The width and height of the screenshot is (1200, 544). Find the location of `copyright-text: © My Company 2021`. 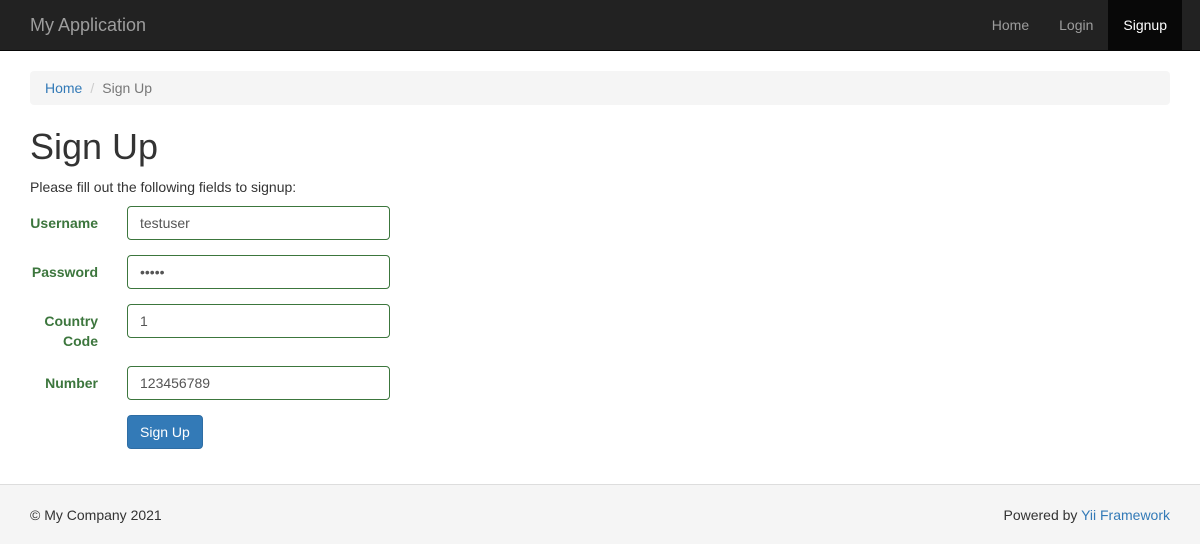

copyright-text: © My Company 2021 is located at coordinates (96, 515).